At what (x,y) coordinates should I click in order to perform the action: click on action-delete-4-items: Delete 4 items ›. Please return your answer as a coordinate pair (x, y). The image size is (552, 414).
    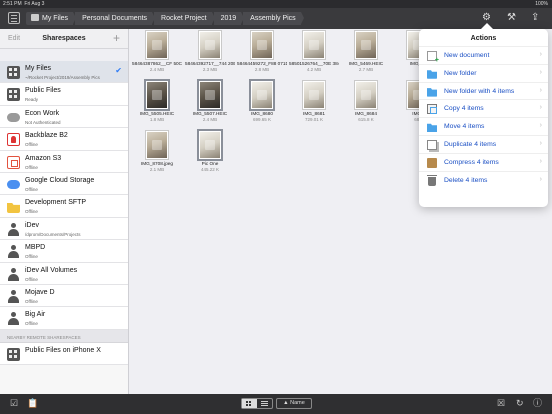
    Looking at the image, I should click on (483, 181).